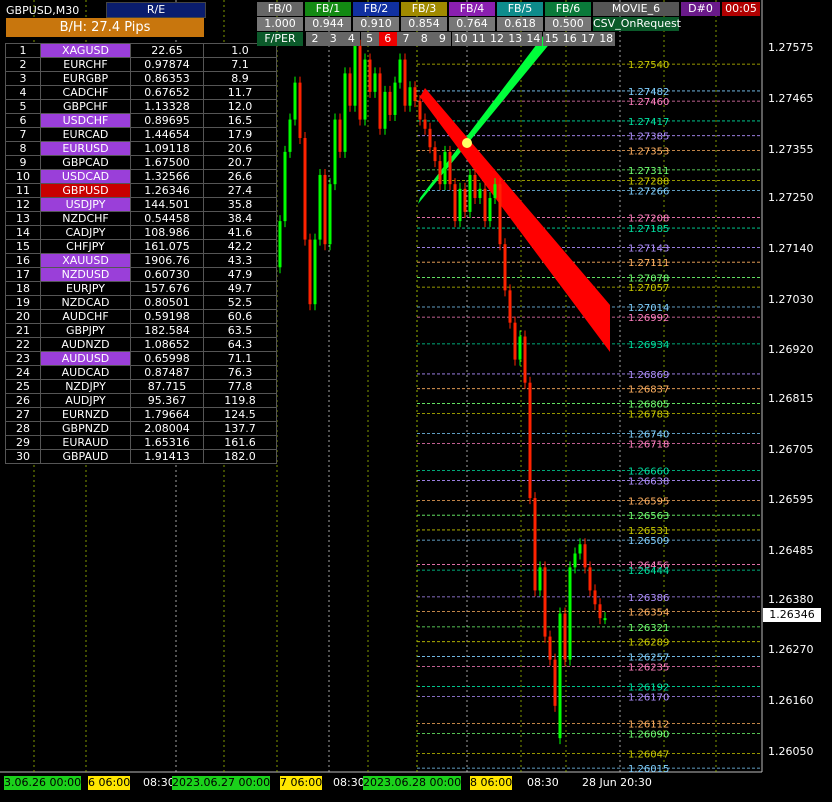 The image size is (832, 802). What do you see at coordinates (741, 9) in the screenshot?
I see `fib-button: 00:05` at bounding box center [741, 9].